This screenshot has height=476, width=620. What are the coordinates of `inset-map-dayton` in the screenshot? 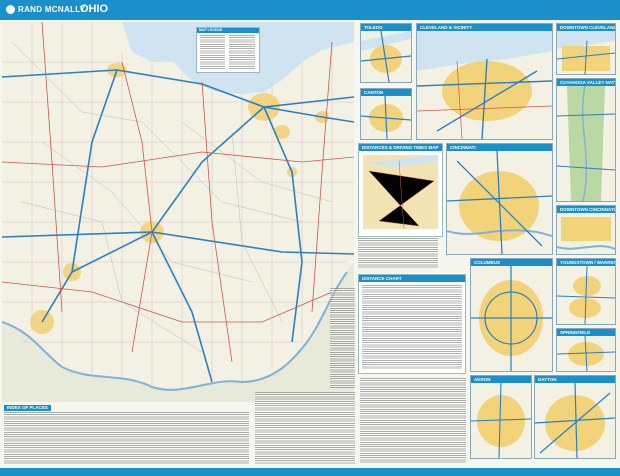 It's located at (575, 420).